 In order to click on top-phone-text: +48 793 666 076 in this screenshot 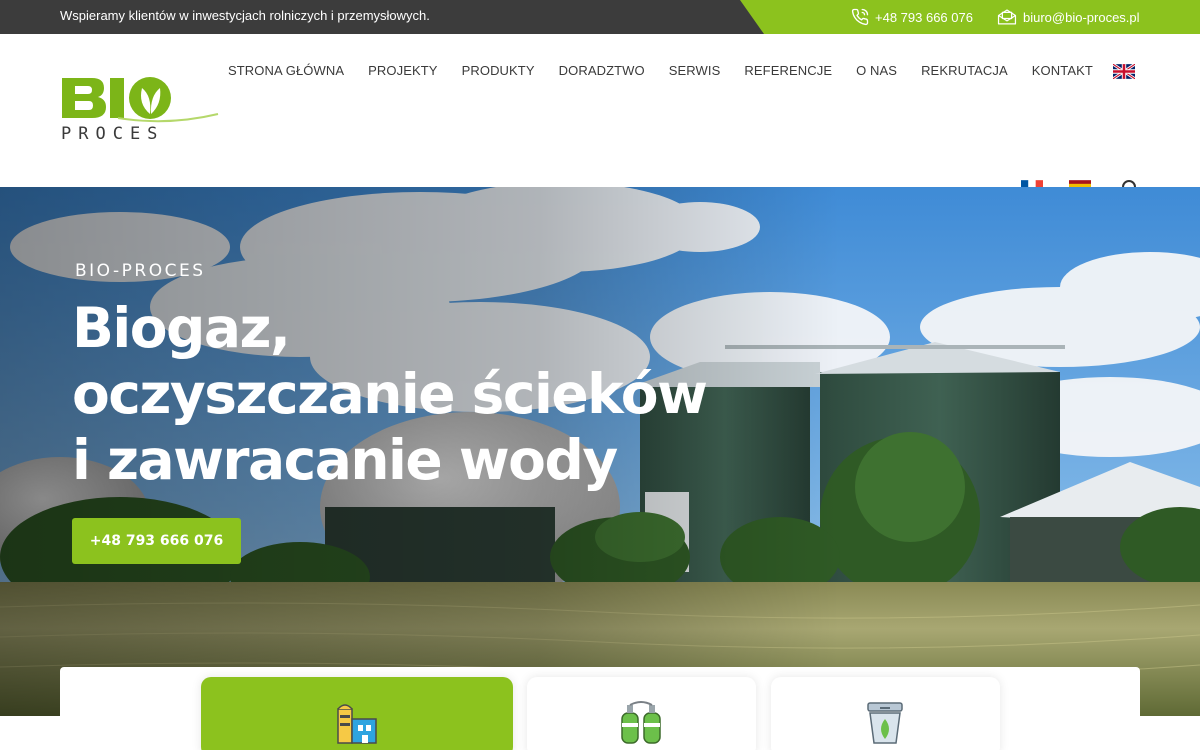, I will do `click(924, 17)`.